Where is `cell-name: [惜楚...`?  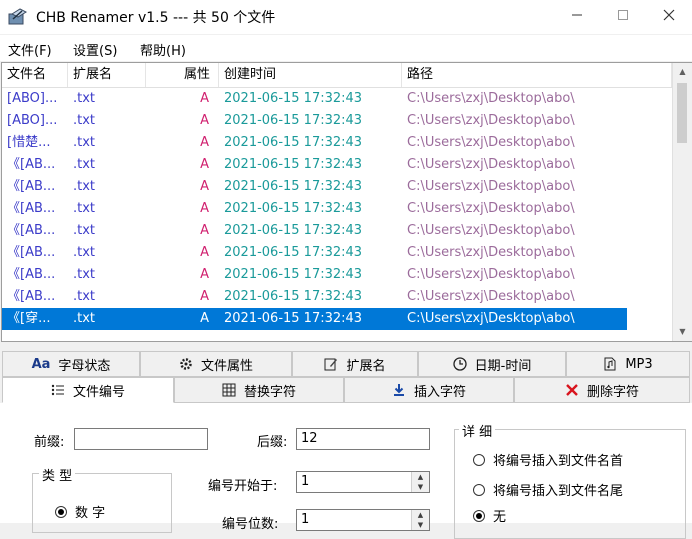
cell-name: [惜楚... is located at coordinates (29, 142).